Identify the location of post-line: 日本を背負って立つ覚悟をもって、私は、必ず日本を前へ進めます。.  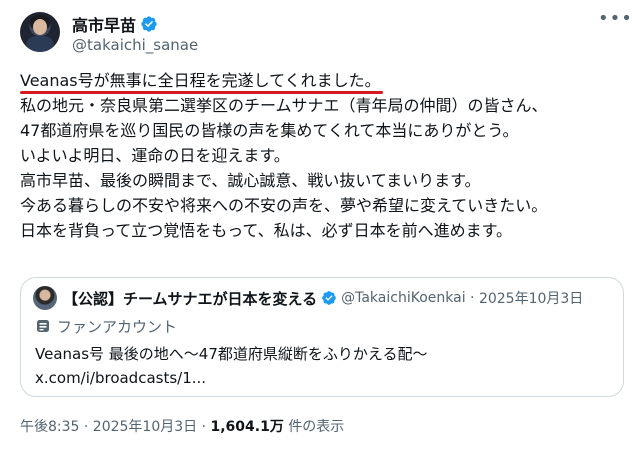
(266, 230).